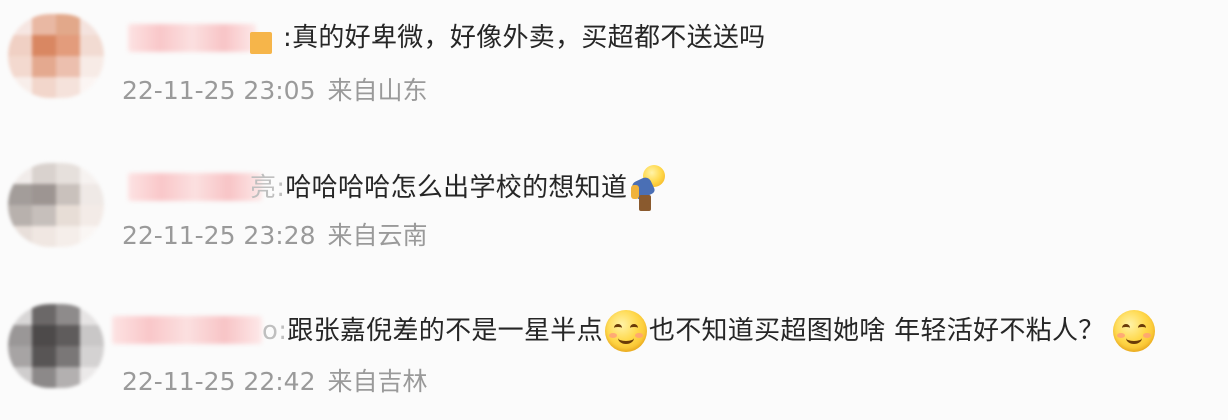  I want to click on comment-text: 真的好卑微，好像外卖，买超都不送送吗, so click(529, 38).